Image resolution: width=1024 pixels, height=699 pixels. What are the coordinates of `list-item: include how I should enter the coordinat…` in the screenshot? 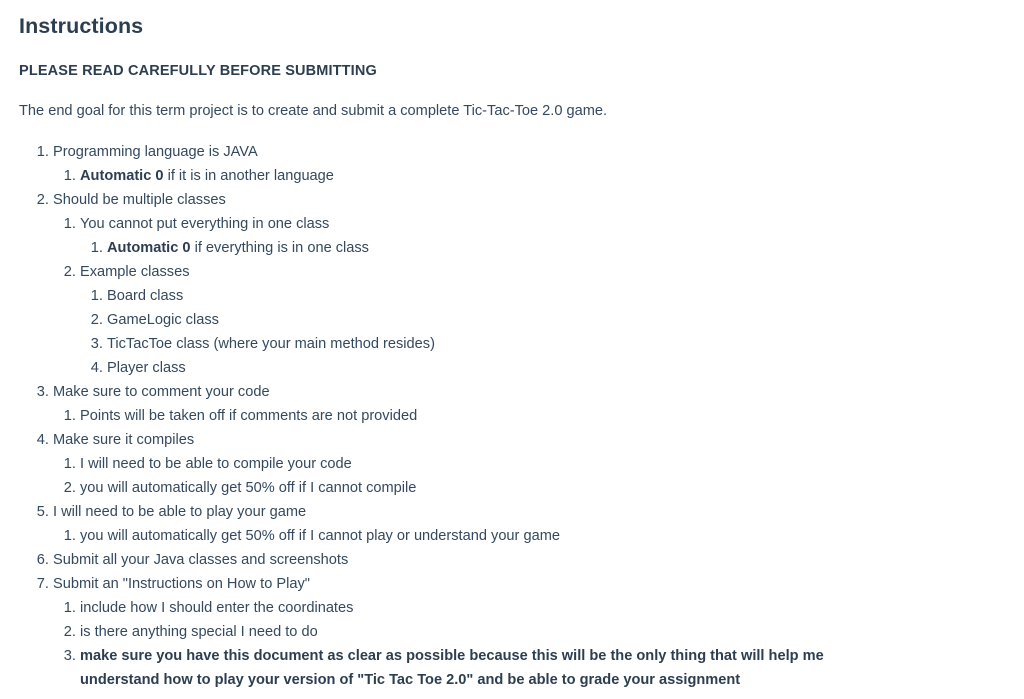 It's located at (544, 608).